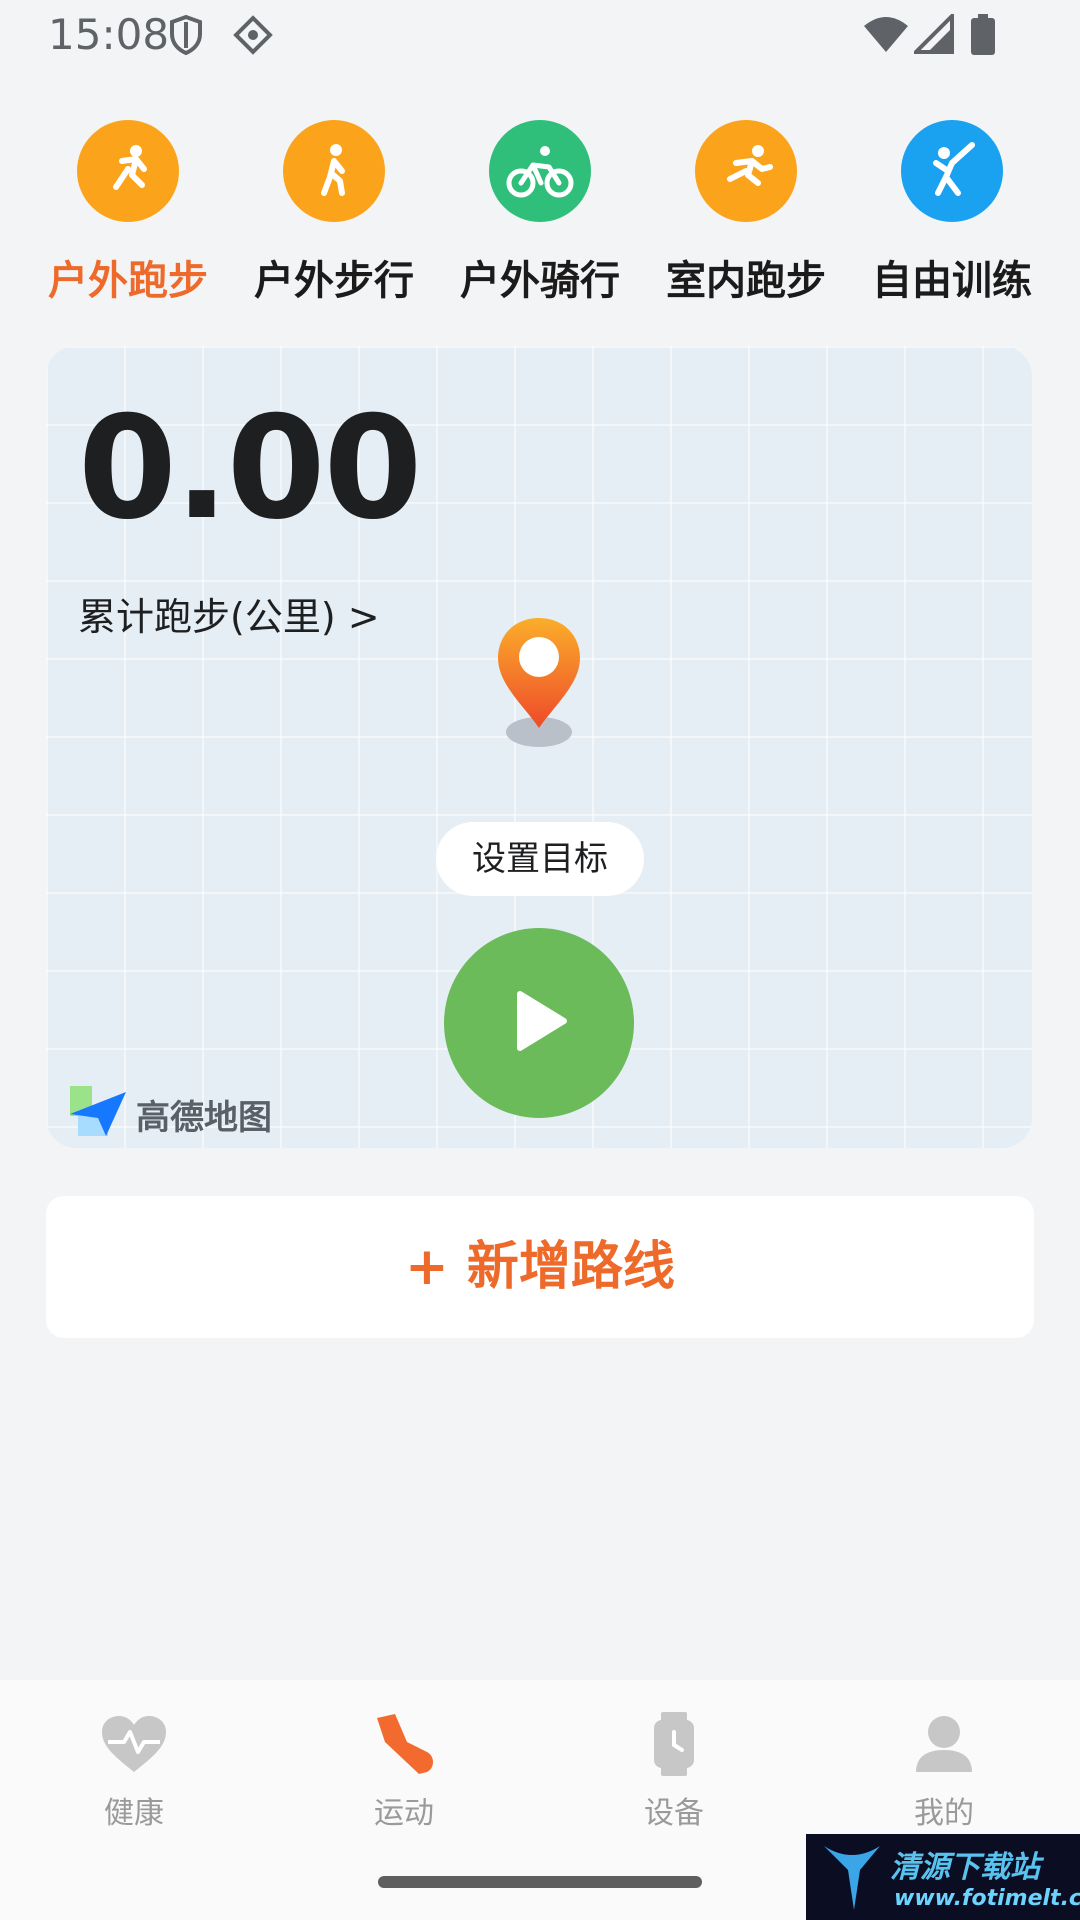 The width and height of the screenshot is (1080, 1920). Describe the element at coordinates (540, 171) in the screenshot. I see `cycling-icon` at that location.